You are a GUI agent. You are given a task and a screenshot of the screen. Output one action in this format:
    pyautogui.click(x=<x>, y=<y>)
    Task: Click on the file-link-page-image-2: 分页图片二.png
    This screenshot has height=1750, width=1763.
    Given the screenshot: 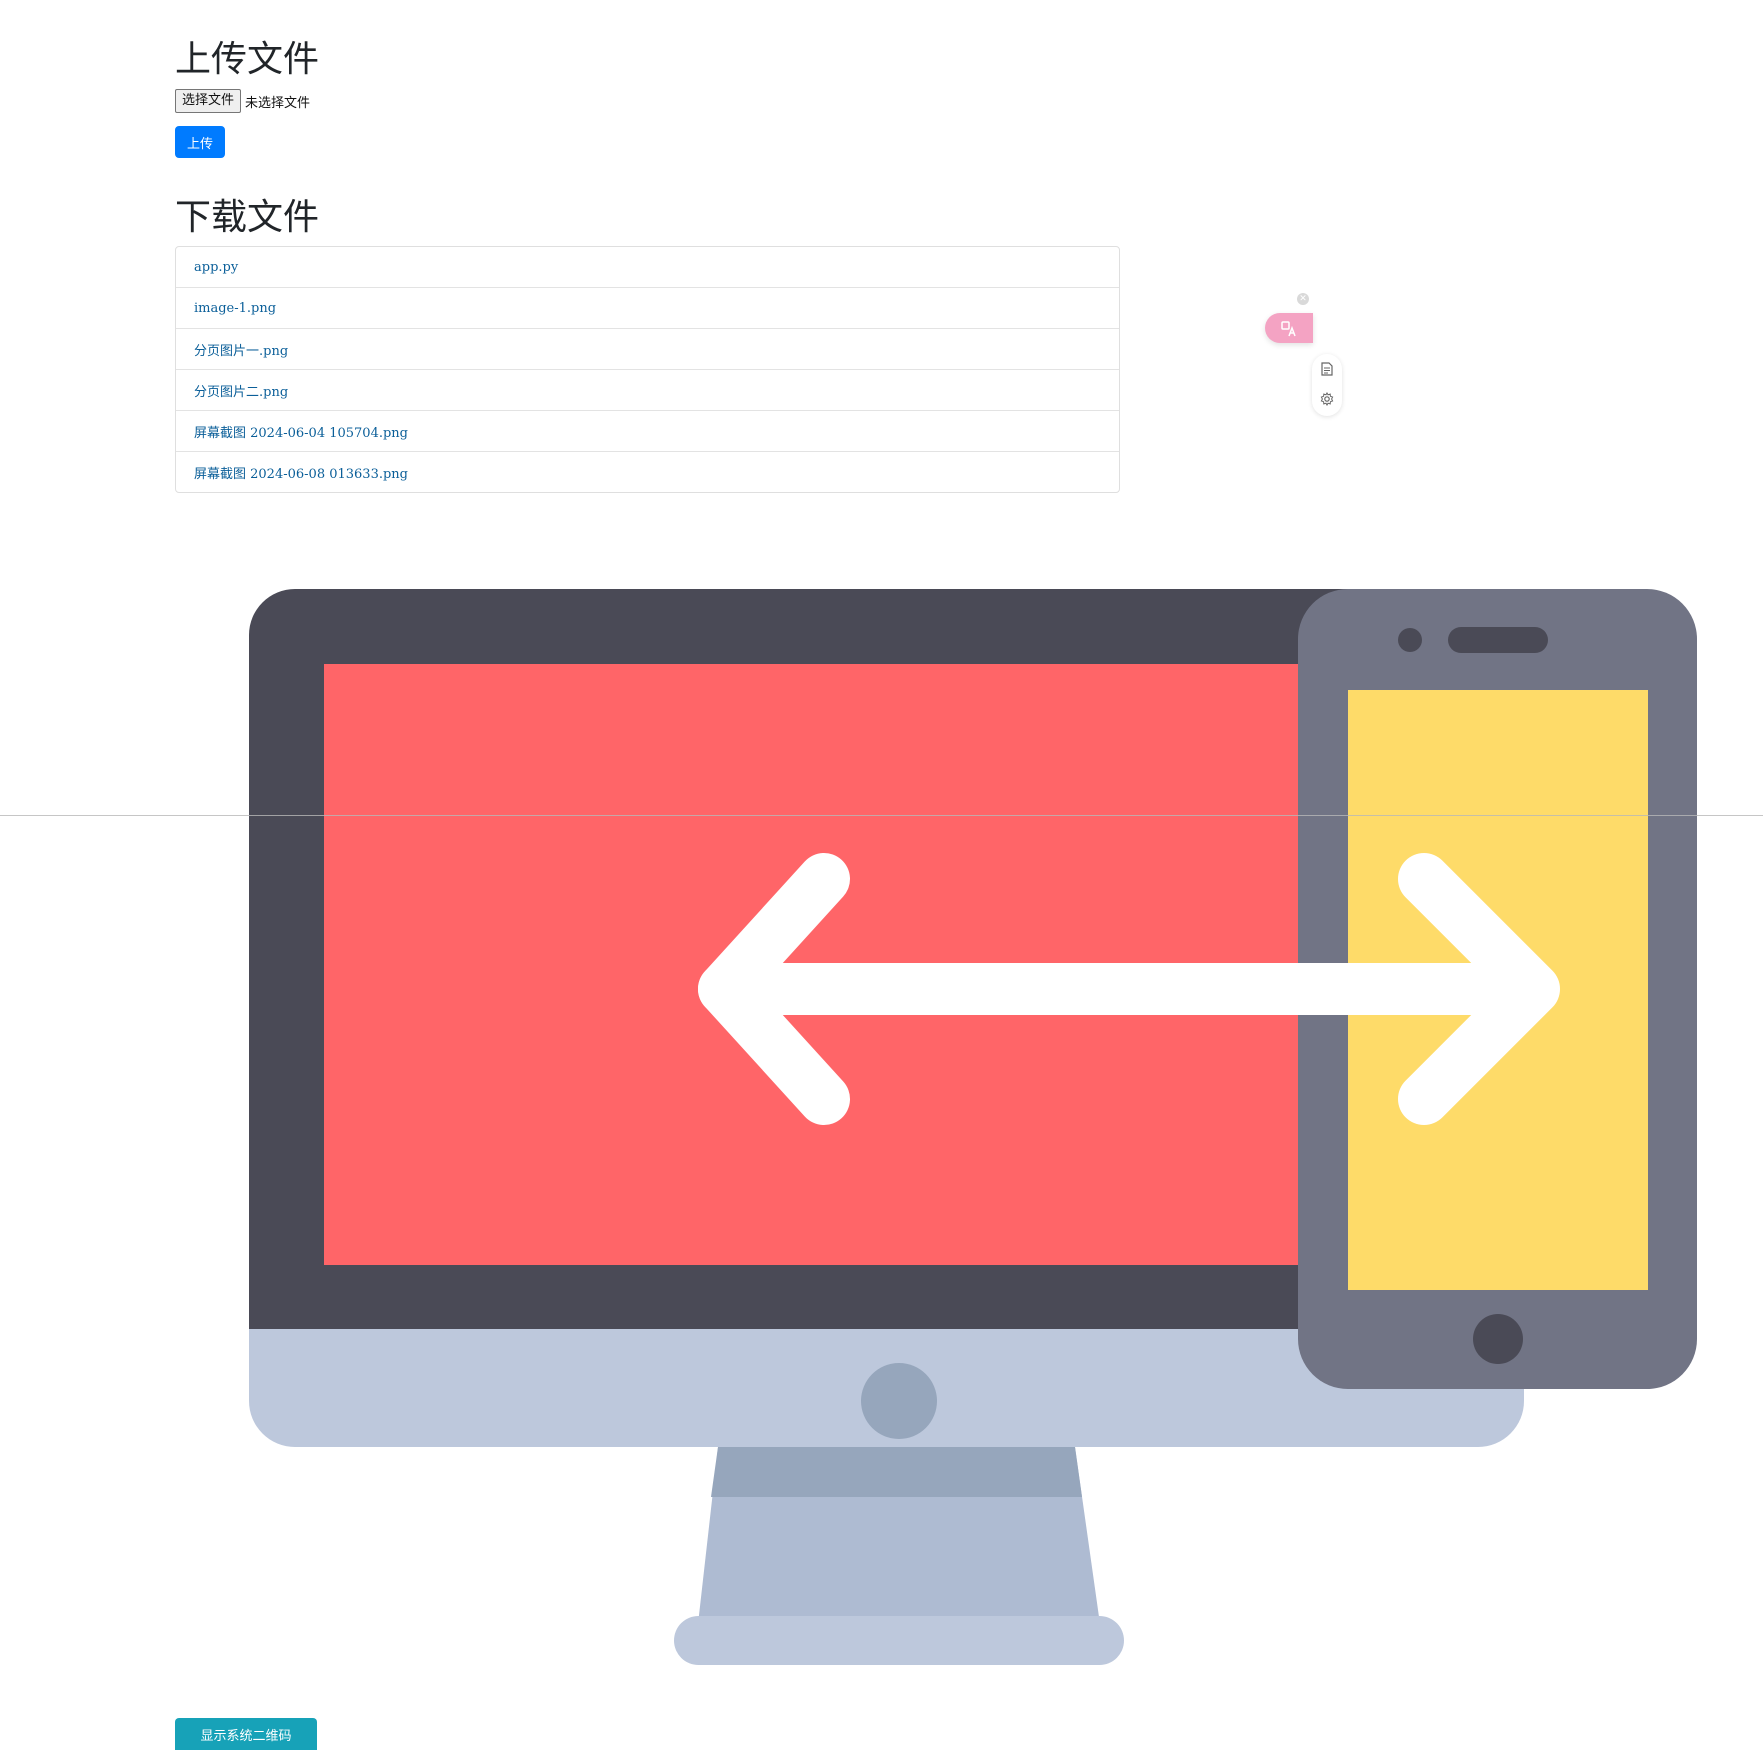 What is the action you would take?
    pyautogui.click(x=241, y=390)
    